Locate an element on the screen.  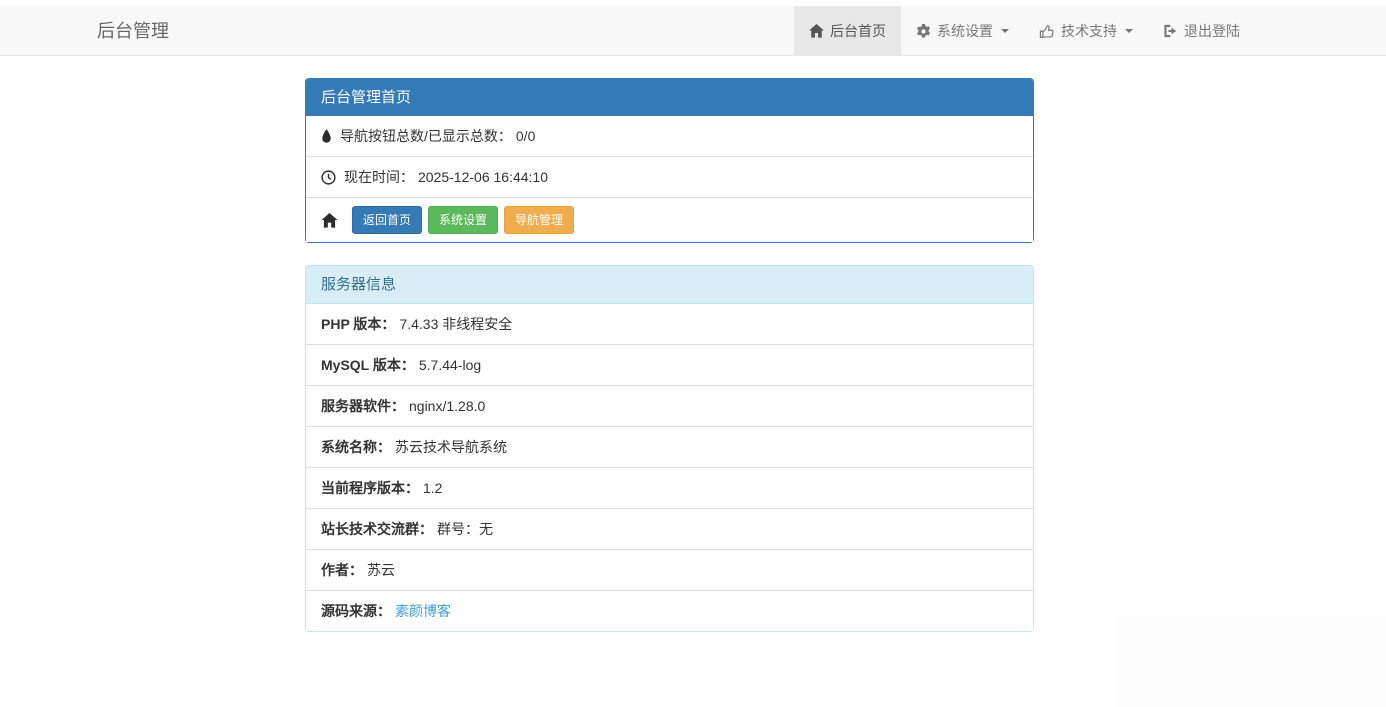
mysql-version-row: MySQL 版本： 5.7.44-log is located at coordinates (669, 364).